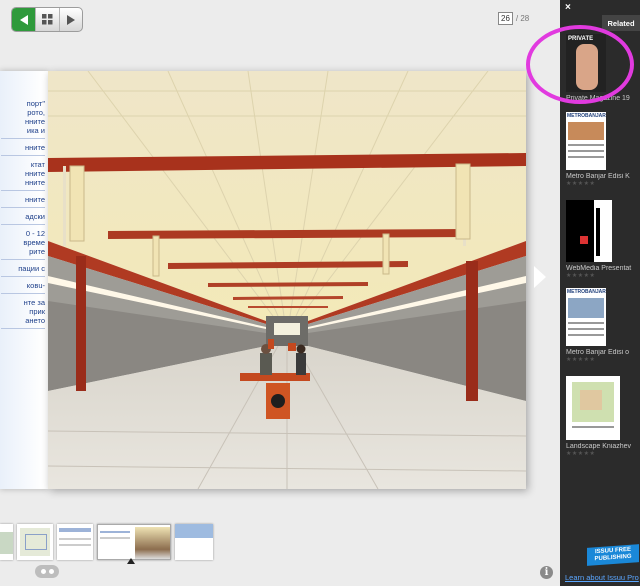 Image resolution: width=640 pixels, height=586 pixels. I want to click on tab-related: Related, so click(621, 23).